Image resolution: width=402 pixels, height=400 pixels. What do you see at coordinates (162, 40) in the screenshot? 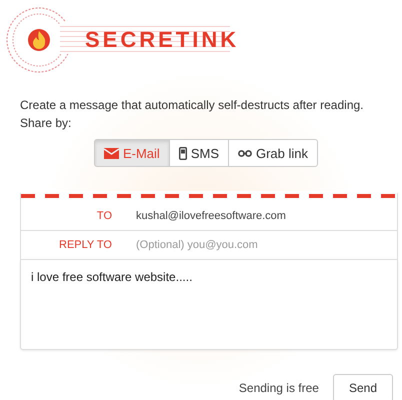
I see `brand-name: SECRETINK` at bounding box center [162, 40].